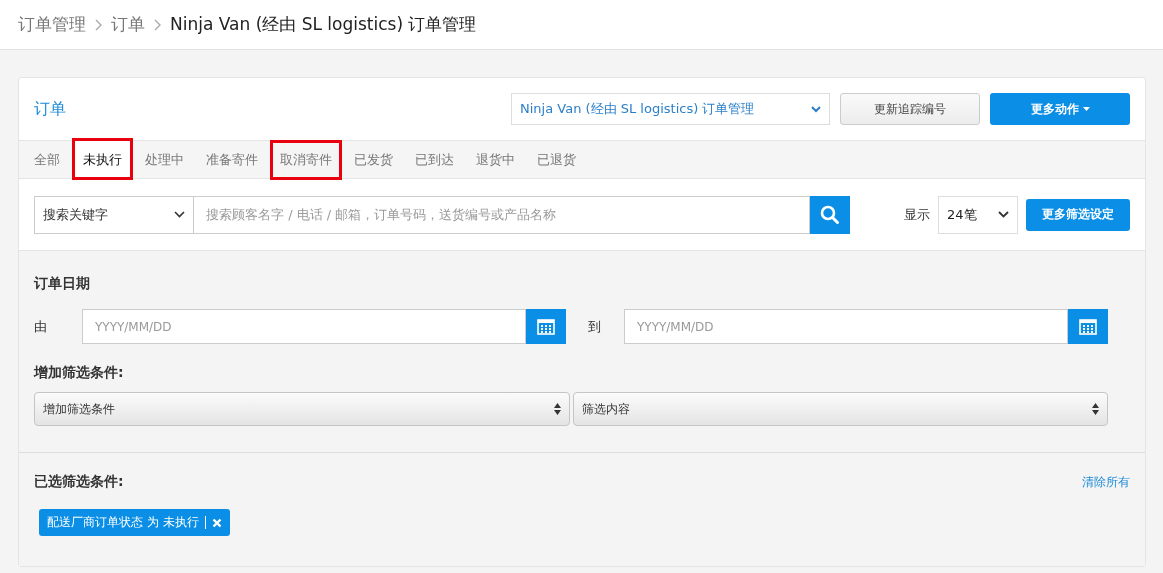 This screenshot has width=1163, height=573. Describe the element at coordinates (232, 160) in the screenshot. I see `tab: 准备寄件` at that location.